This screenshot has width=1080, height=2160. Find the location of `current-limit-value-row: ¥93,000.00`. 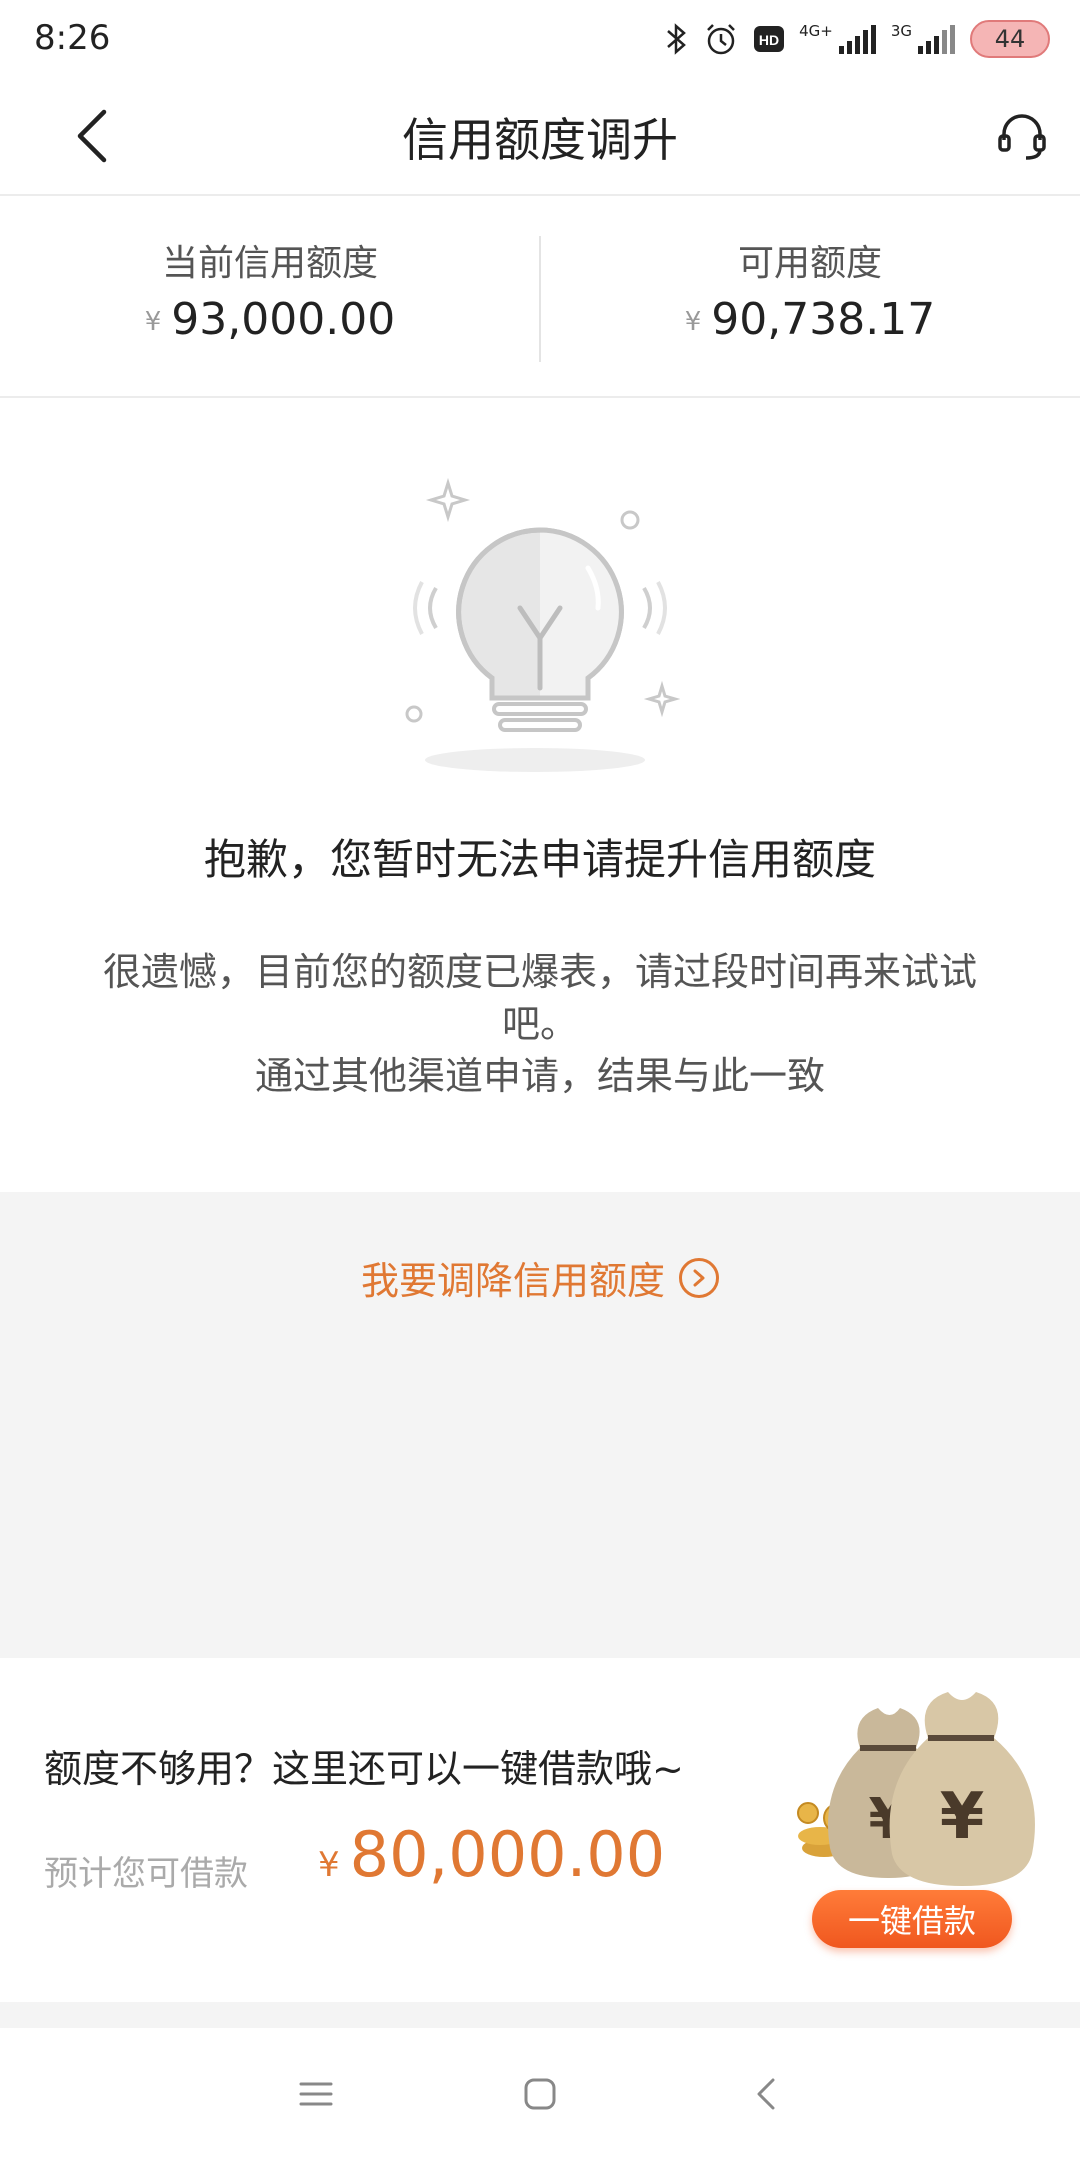

current-limit-value-row: ¥93,000.00 is located at coordinates (270, 319).